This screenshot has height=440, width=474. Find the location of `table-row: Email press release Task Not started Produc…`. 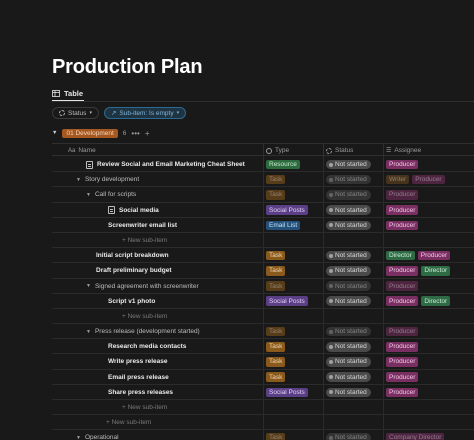

table-row: Email press release Task Not started Produc… is located at coordinates (263, 377).